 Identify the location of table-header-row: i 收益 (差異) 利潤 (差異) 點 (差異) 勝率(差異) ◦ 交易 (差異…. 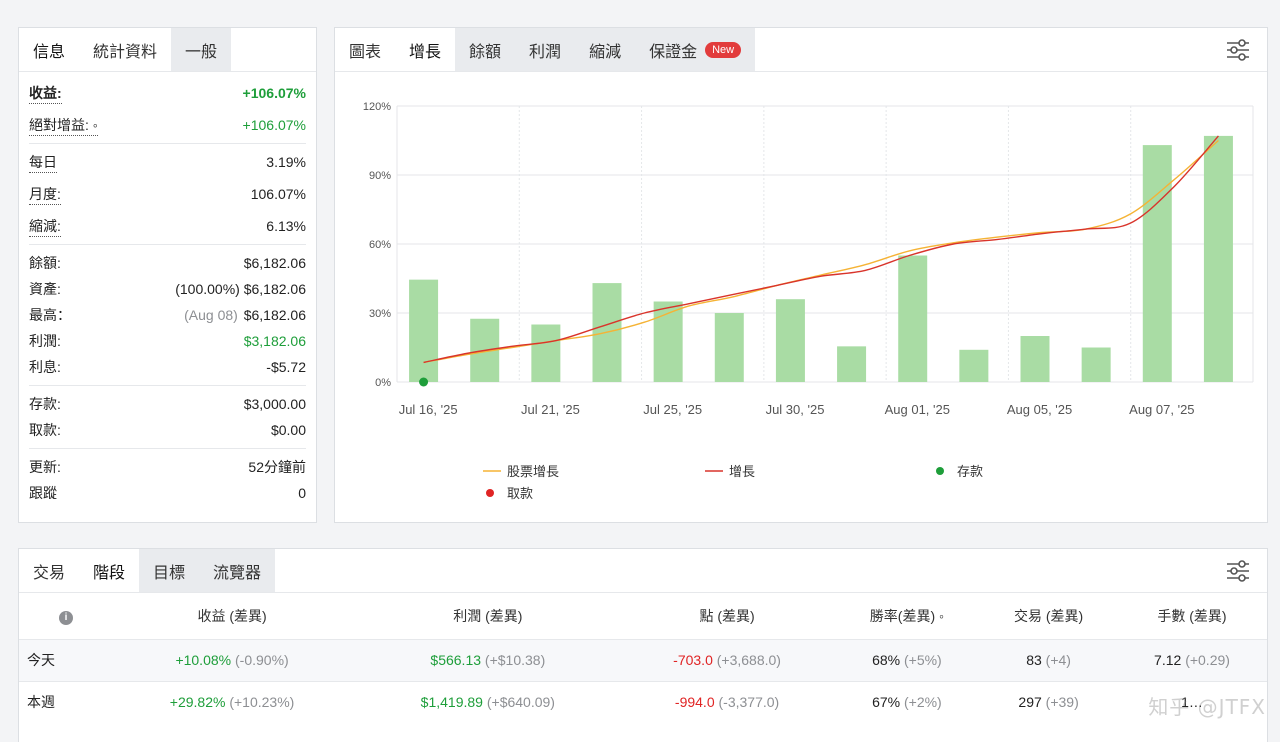
(643, 616).